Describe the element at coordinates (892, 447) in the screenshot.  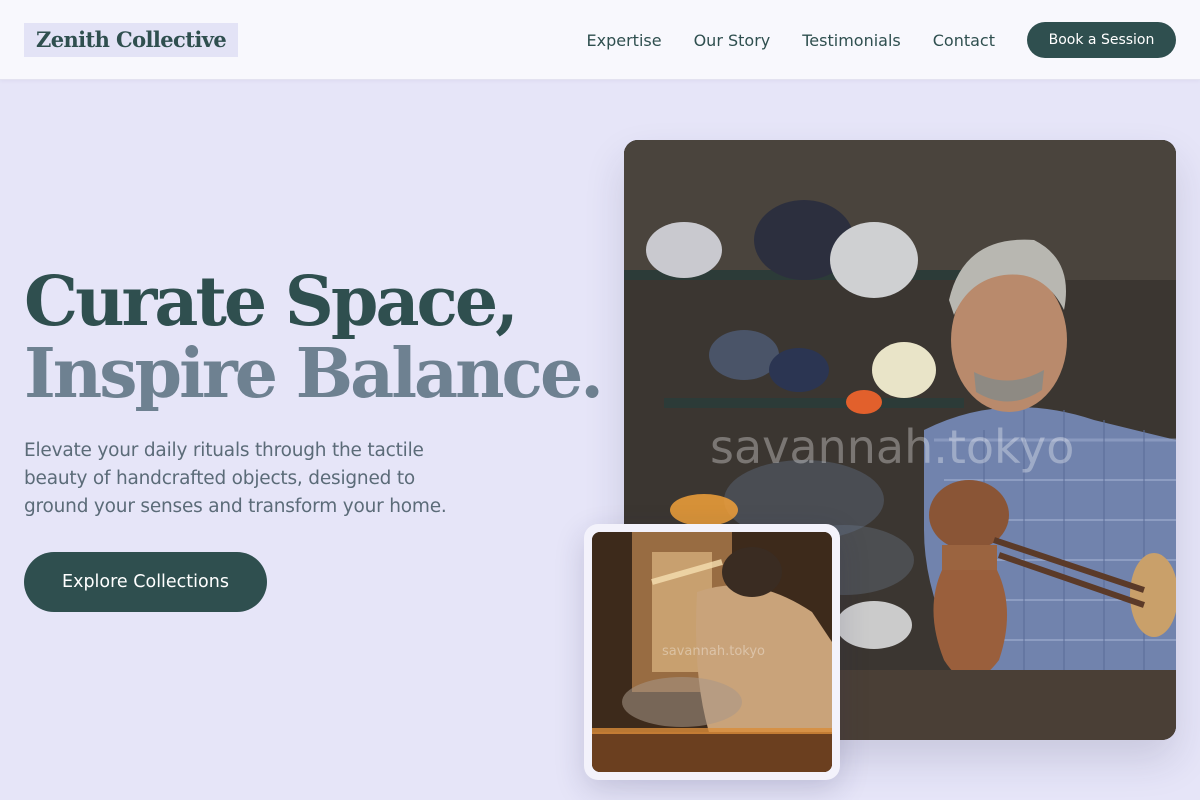
I see `main-image-watermark: savannah.tokyo` at that location.